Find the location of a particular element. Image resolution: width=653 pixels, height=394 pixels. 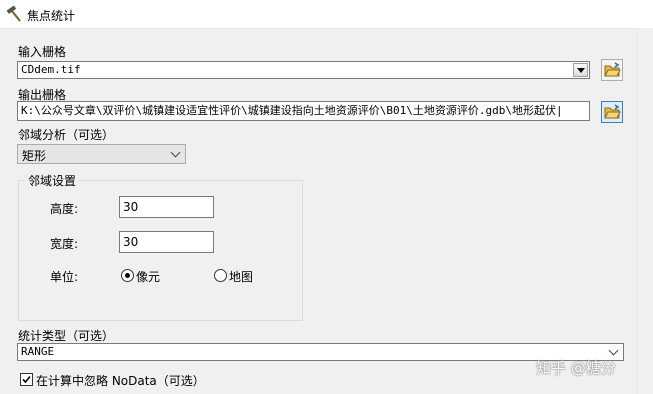

dropdown-arrow-icon is located at coordinates (580, 70).